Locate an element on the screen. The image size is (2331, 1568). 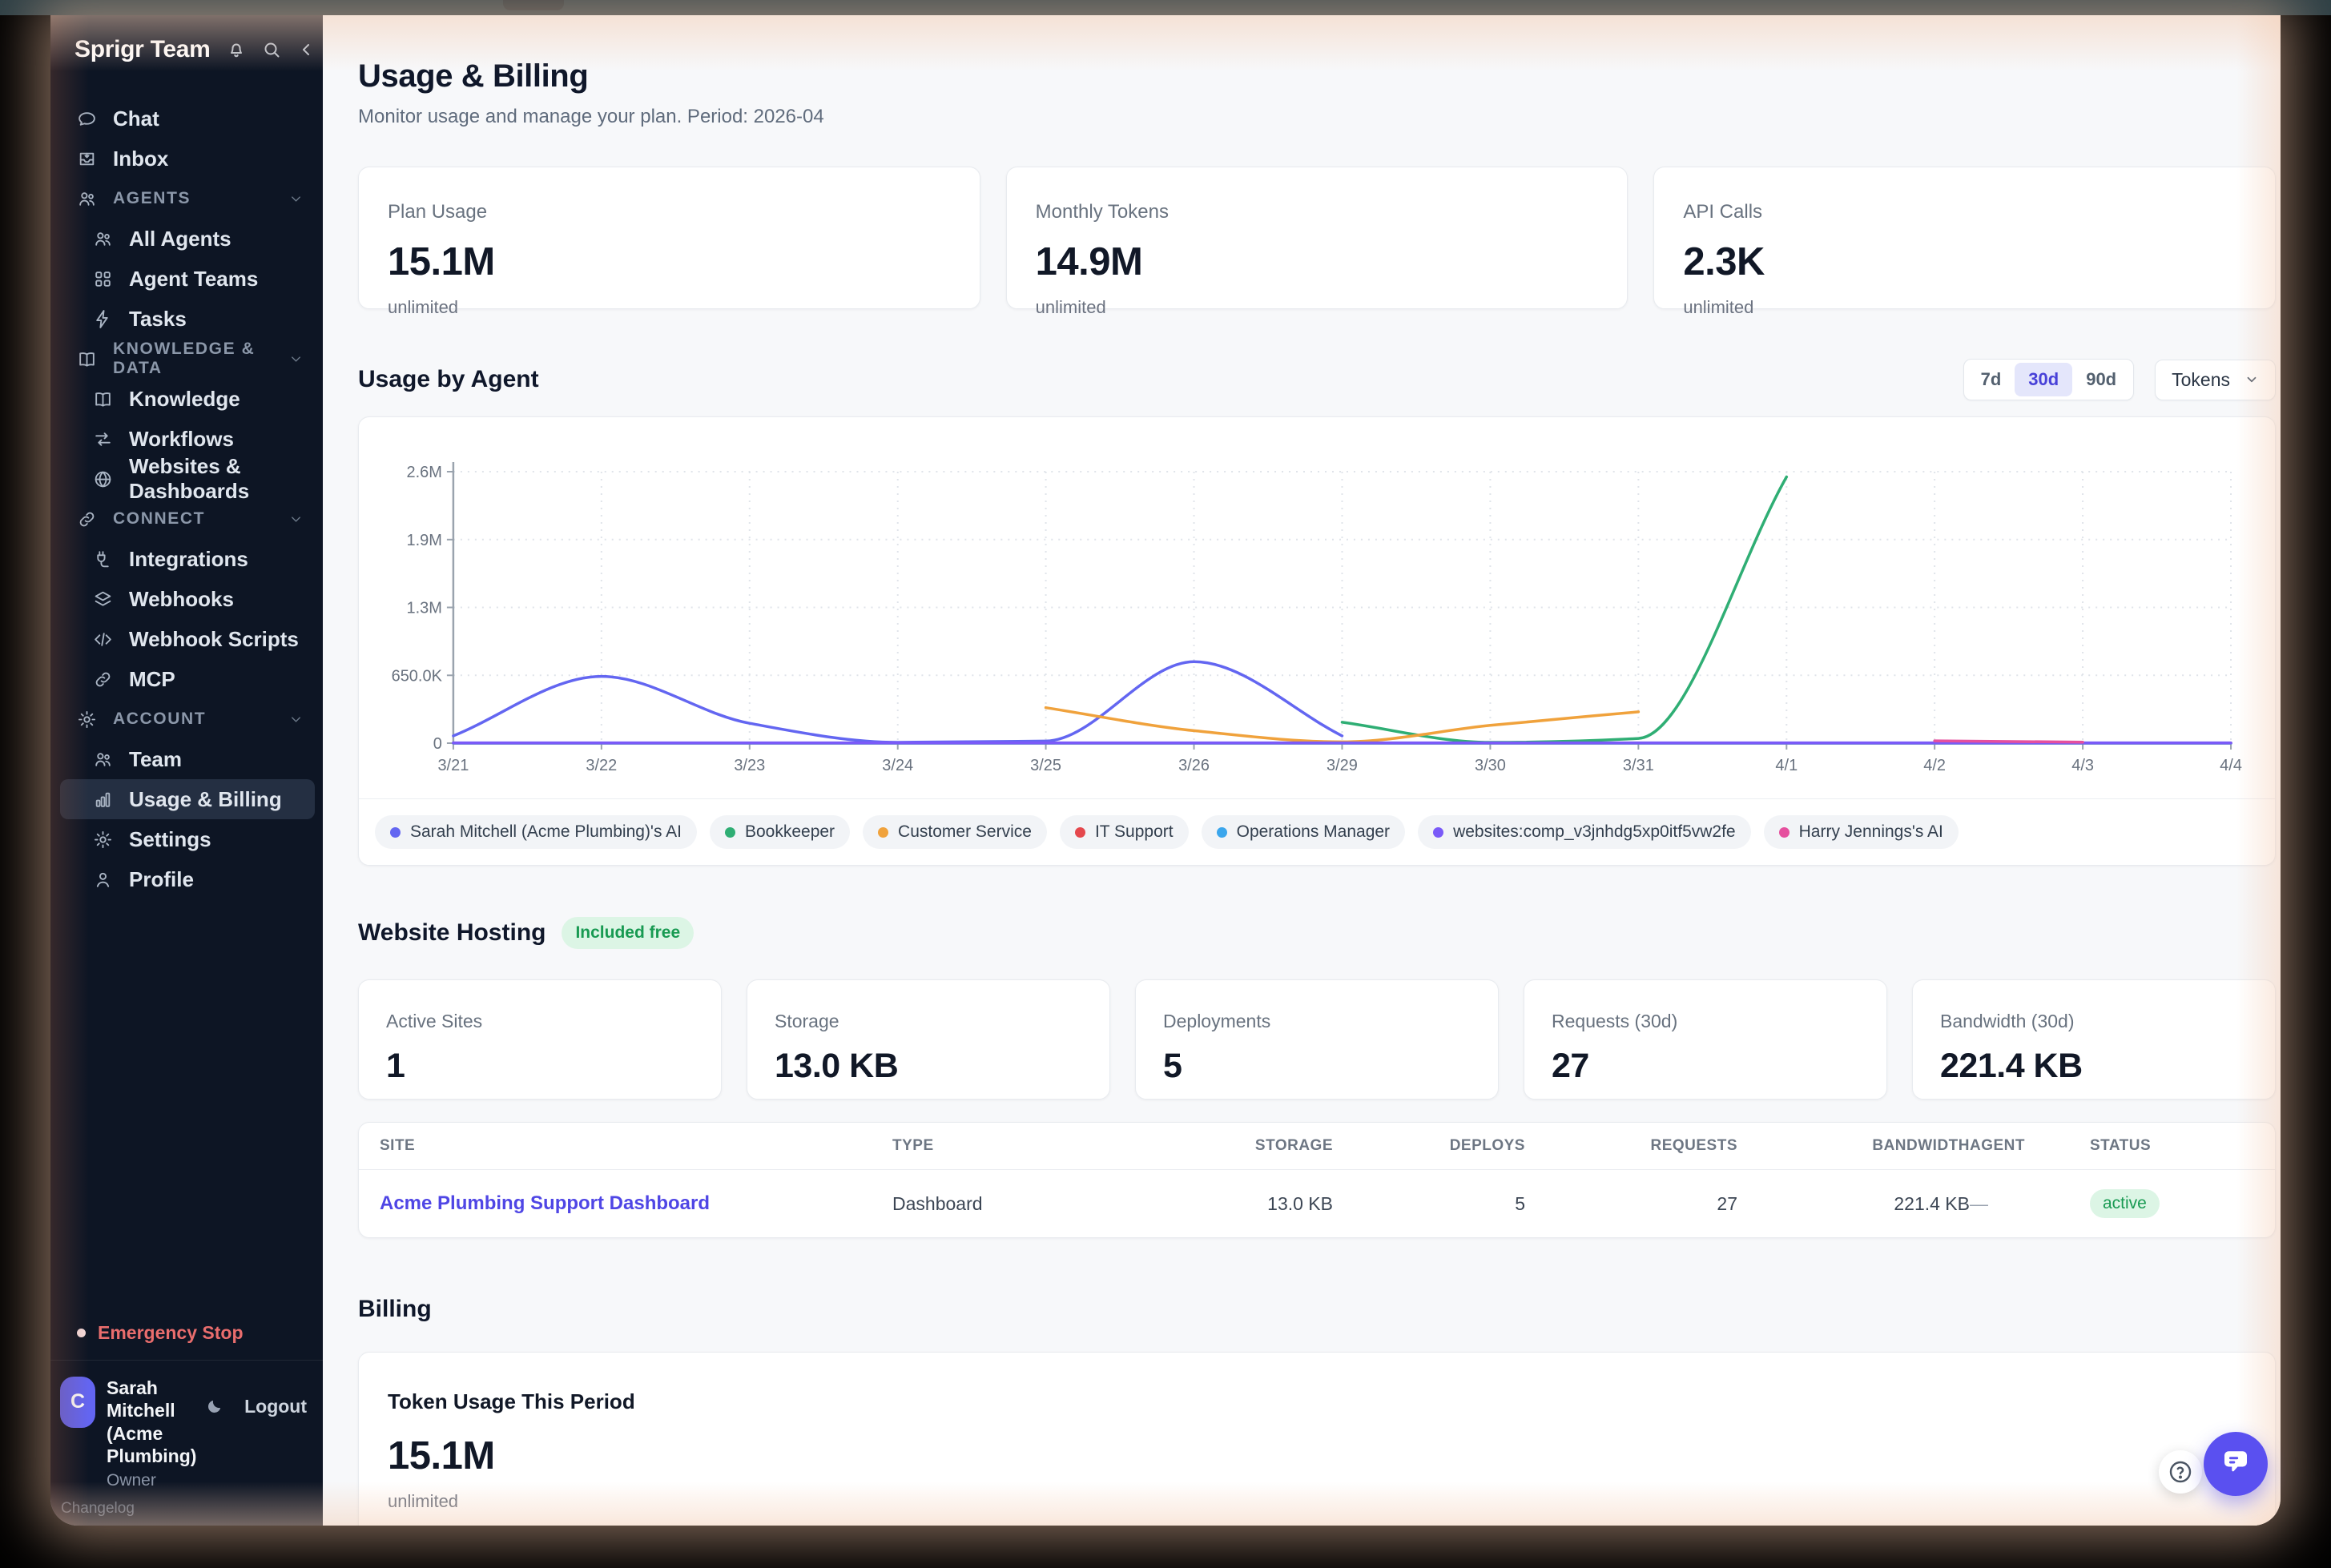
sidebar-item-connect: CONNECT is located at coordinates (187, 519).